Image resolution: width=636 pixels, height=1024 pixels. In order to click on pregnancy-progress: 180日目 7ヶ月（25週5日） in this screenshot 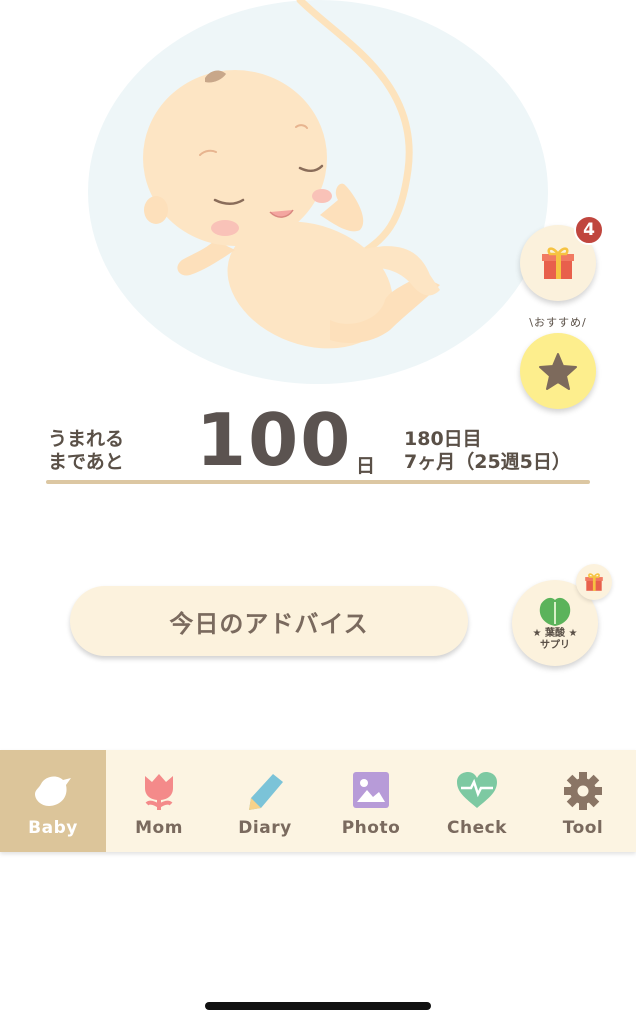, I will do `click(487, 451)`.